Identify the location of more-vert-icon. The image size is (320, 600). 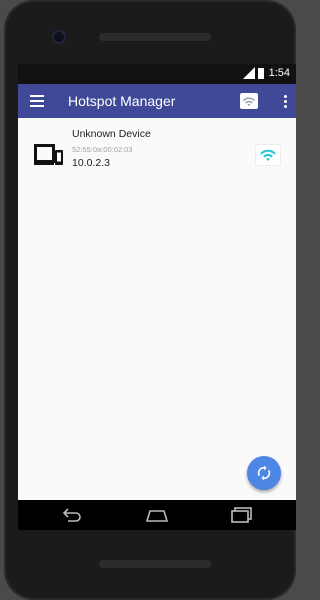
(285, 101).